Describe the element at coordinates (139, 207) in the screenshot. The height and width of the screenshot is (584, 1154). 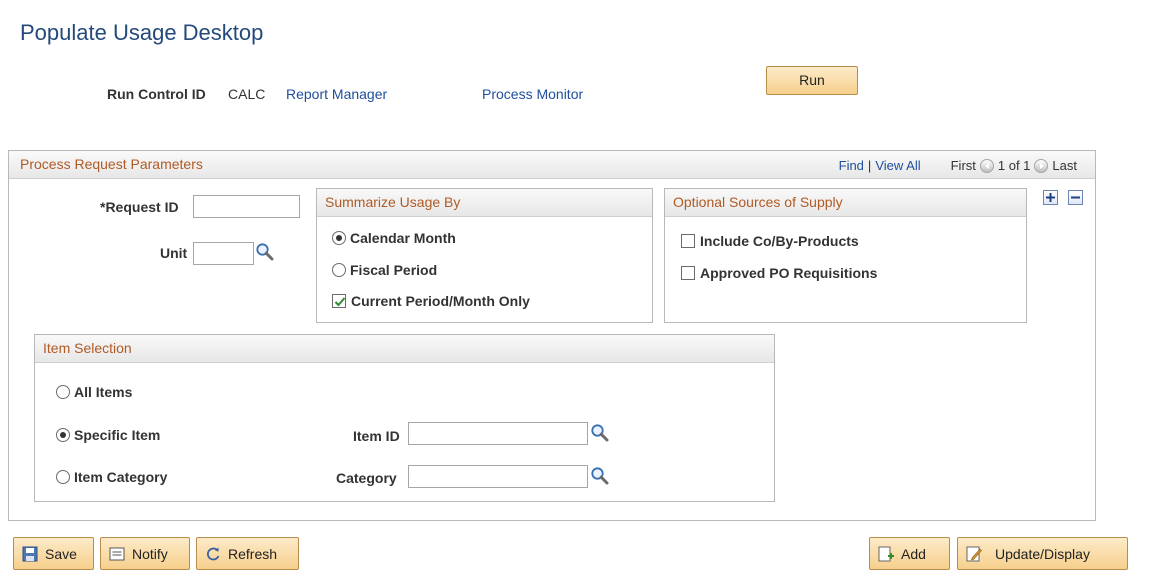
I see `request-id-label: *Request ID` at that location.